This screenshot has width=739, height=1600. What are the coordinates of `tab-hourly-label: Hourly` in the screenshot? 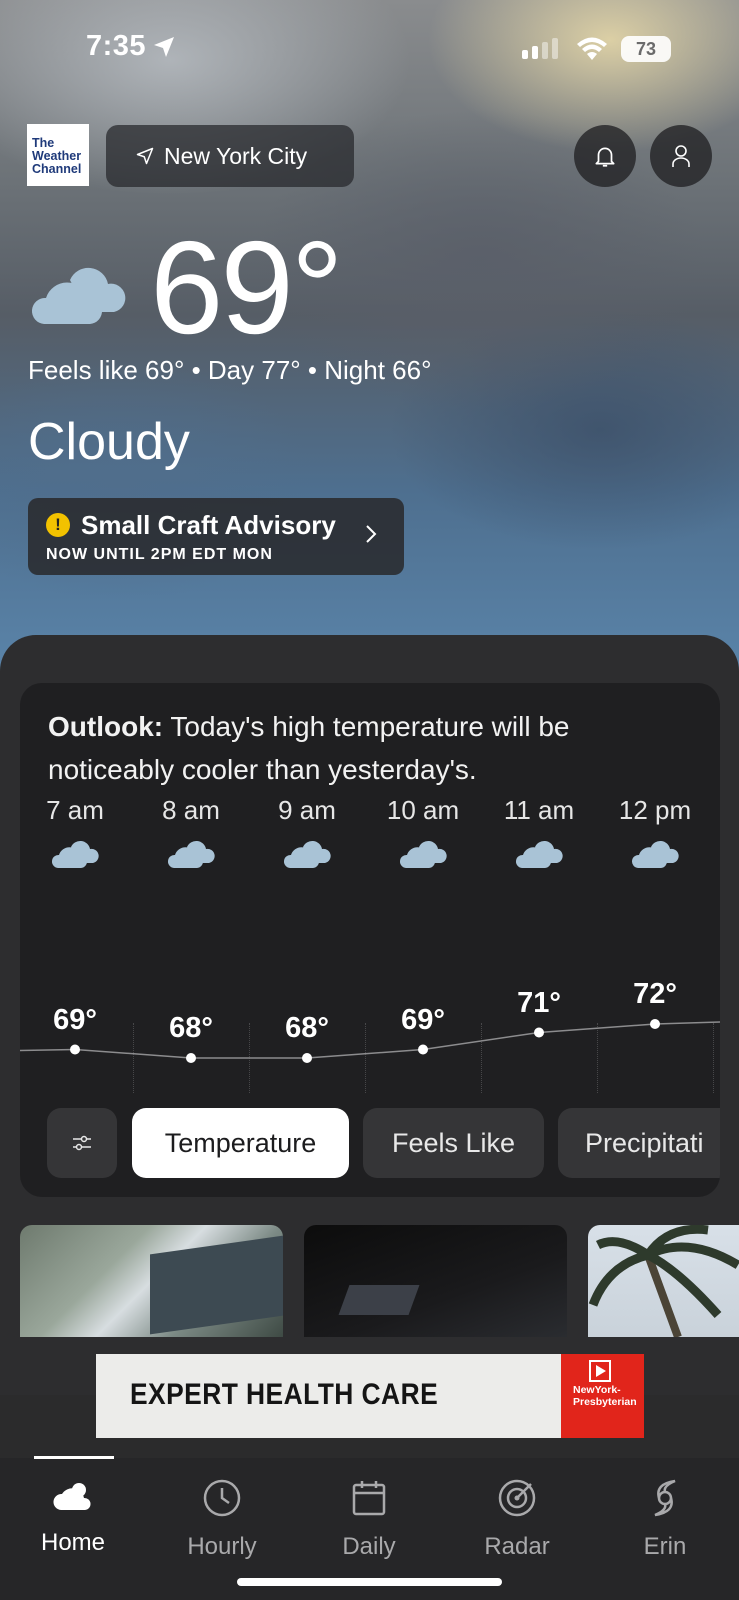 It's located at (222, 1546).